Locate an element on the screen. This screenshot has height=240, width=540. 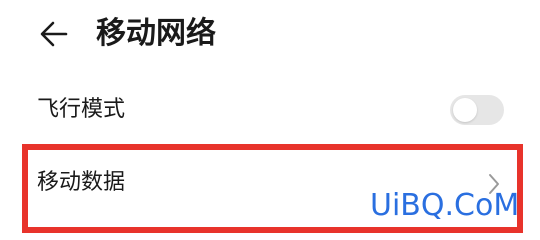
watermark: UiBQ.CoM is located at coordinates (445, 205).